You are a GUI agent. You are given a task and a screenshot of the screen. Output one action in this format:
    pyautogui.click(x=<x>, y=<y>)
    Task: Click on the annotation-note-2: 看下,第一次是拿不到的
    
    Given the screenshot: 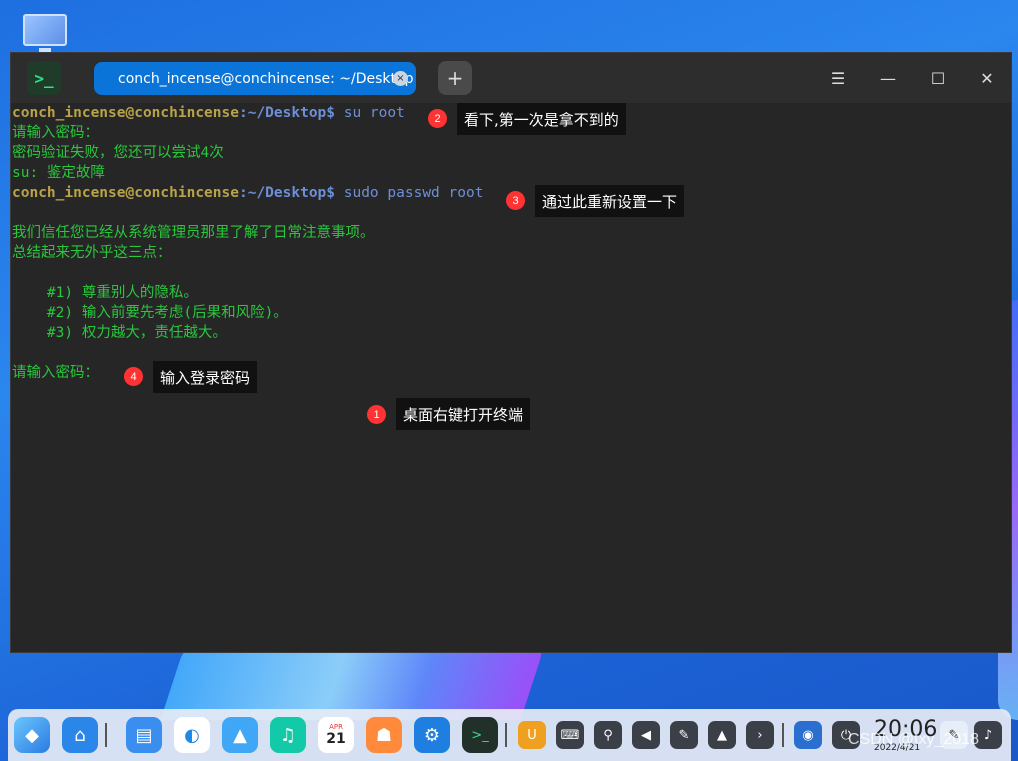 What is the action you would take?
    pyautogui.click(x=541, y=119)
    